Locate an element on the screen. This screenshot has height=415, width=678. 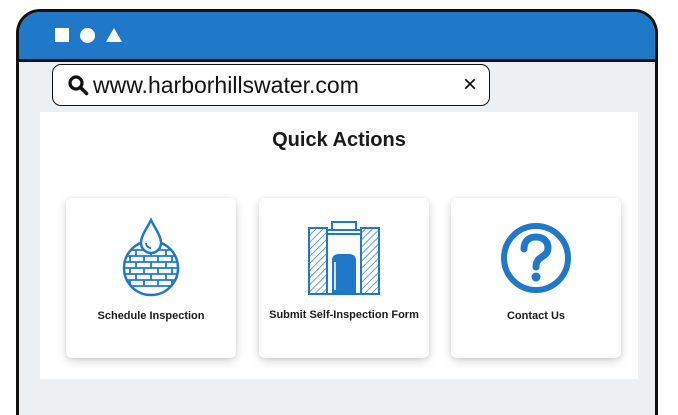
search-icon is located at coordinates (78, 85).